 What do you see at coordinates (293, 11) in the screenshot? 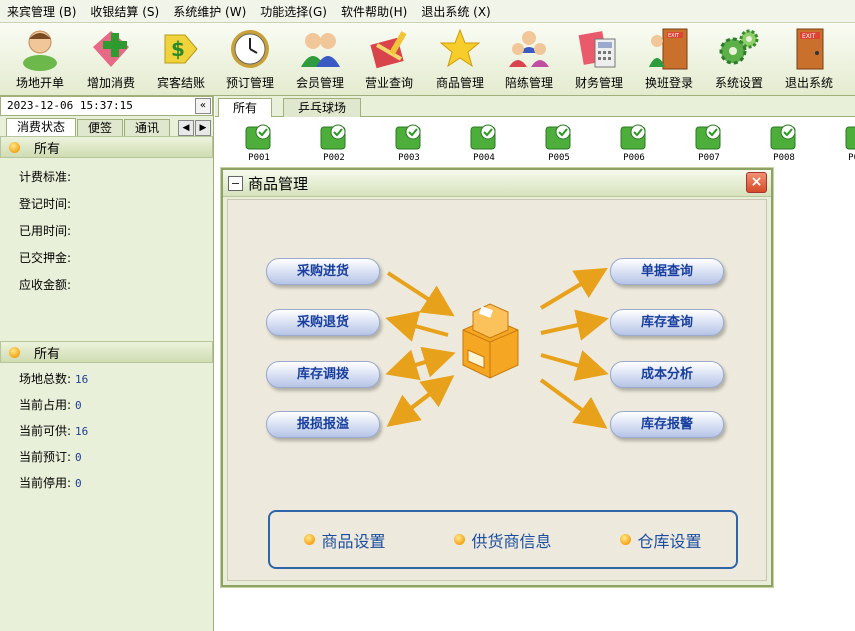
I see `menu-function: 功能选择(G)` at bounding box center [293, 11].